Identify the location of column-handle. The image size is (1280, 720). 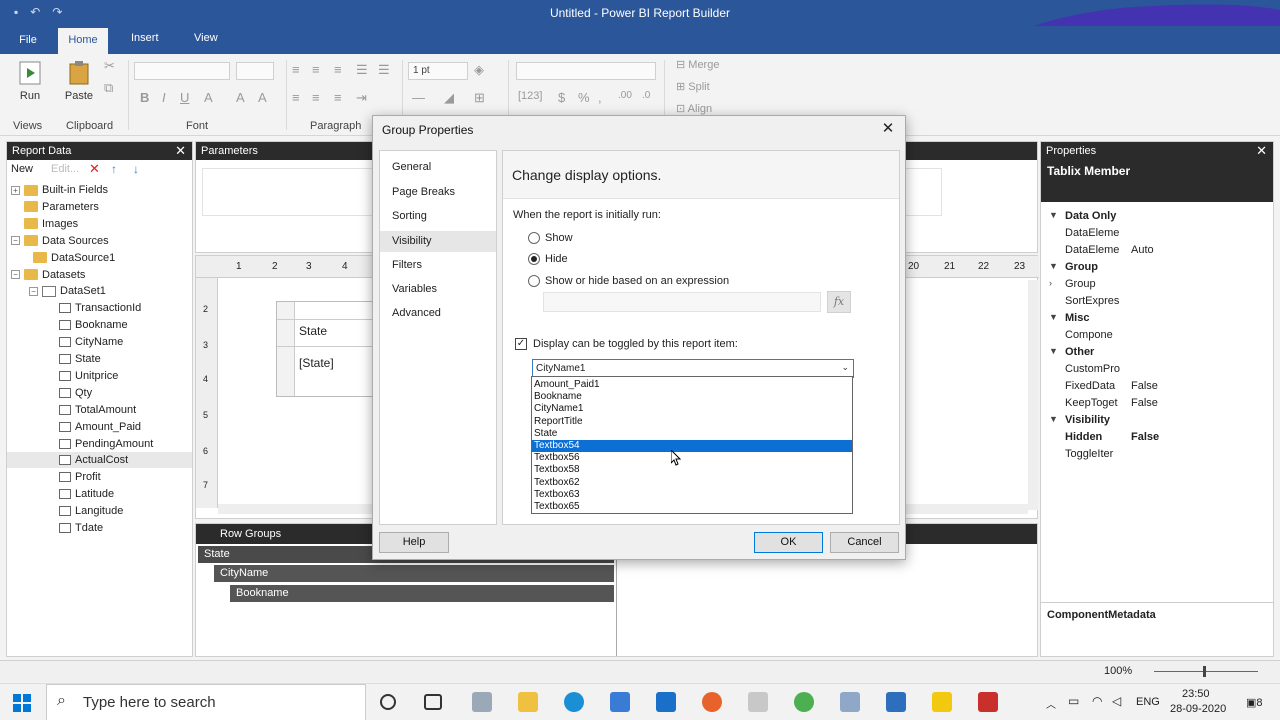
(331, 311).